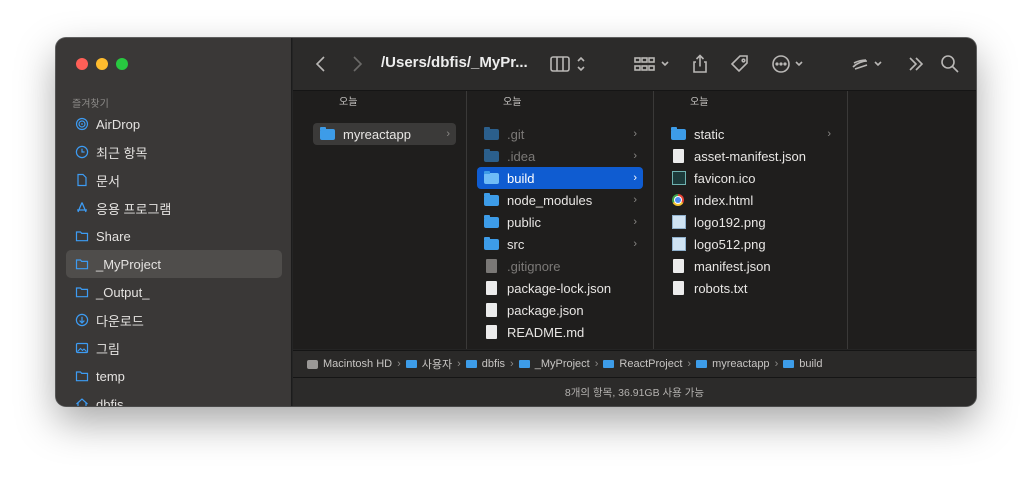  Describe the element at coordinates (709, 134) in the screenshot. I see `item-label: static` at that location.